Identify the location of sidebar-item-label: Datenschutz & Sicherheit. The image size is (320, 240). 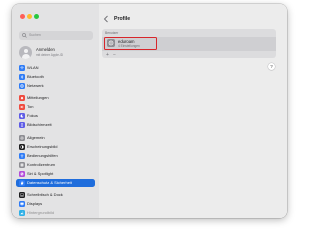
(49, 182).